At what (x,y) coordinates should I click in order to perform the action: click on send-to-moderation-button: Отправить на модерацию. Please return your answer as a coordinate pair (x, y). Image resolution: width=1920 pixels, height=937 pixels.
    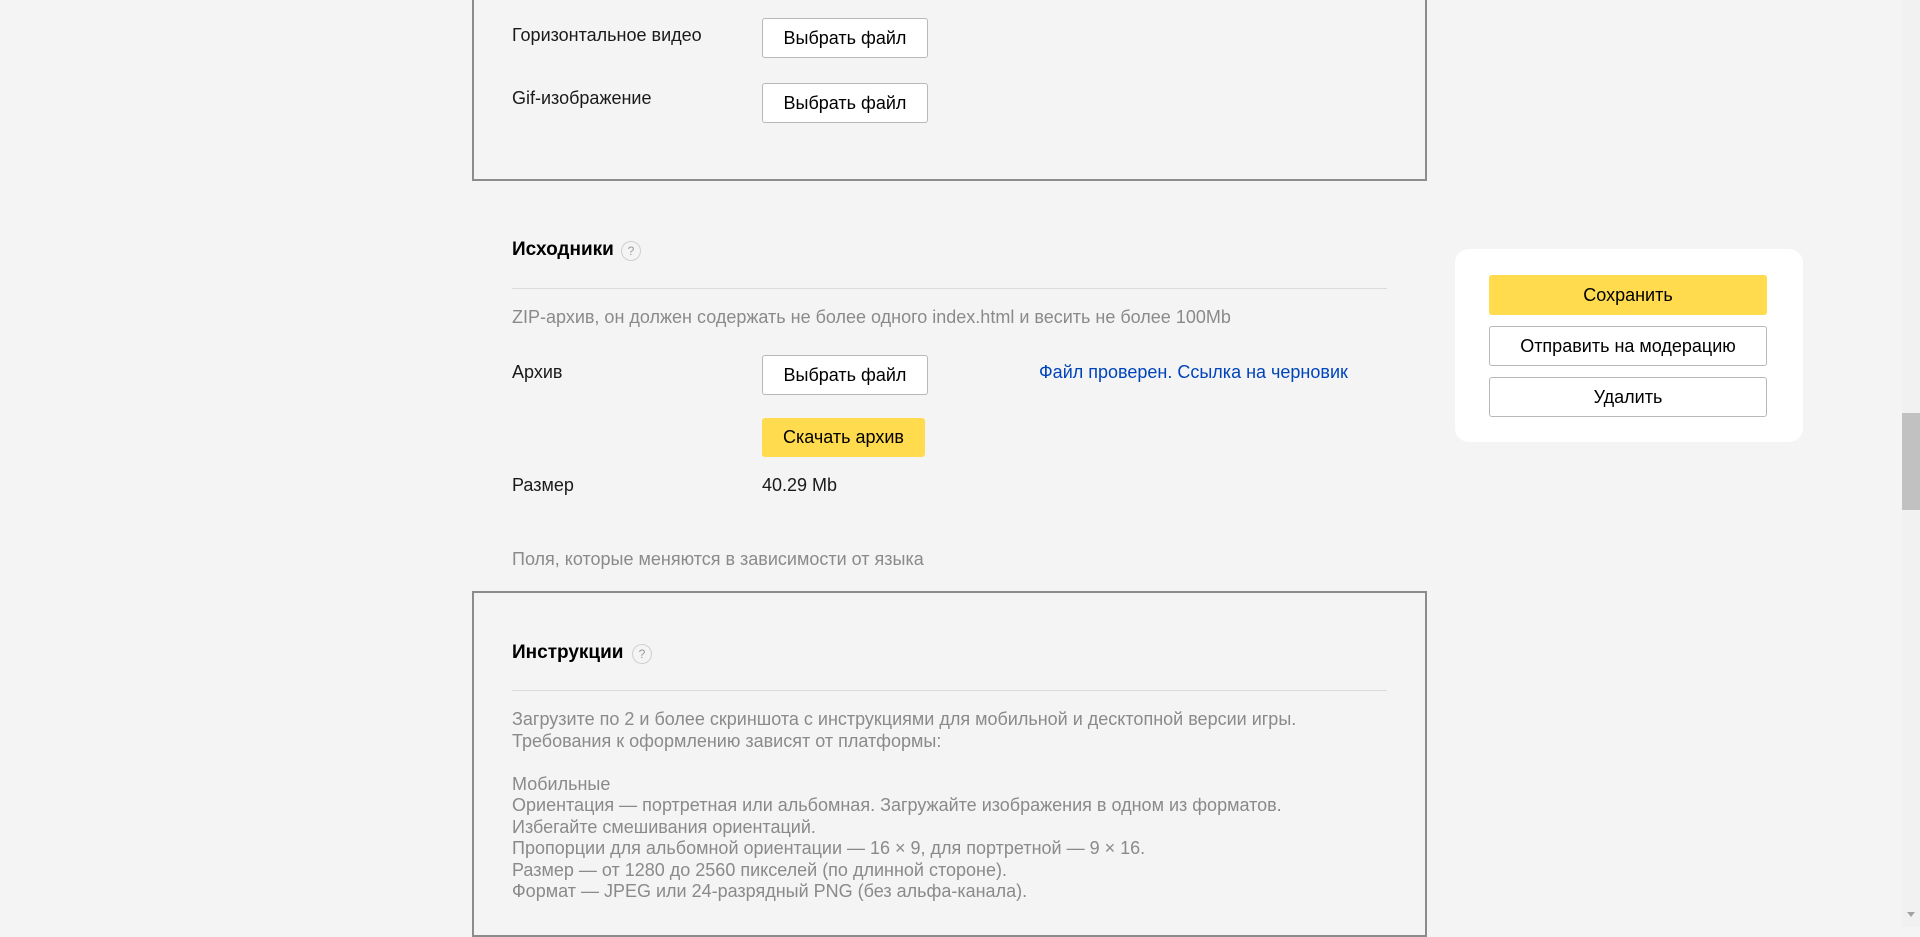
    Looking at the image, I should click on (1628, 346).